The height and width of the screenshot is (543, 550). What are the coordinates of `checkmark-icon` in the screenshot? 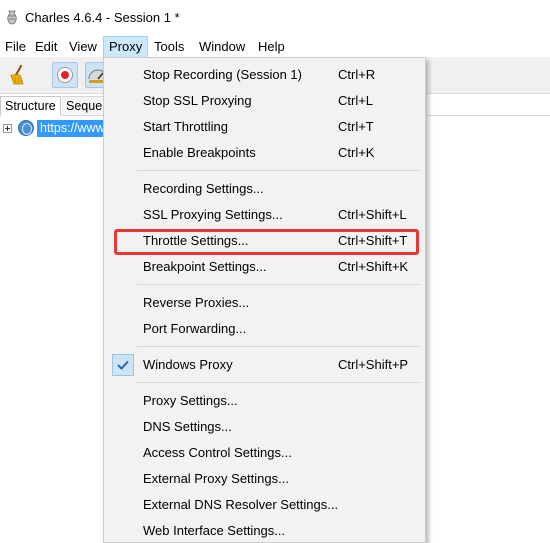 It's located at (123, 365).